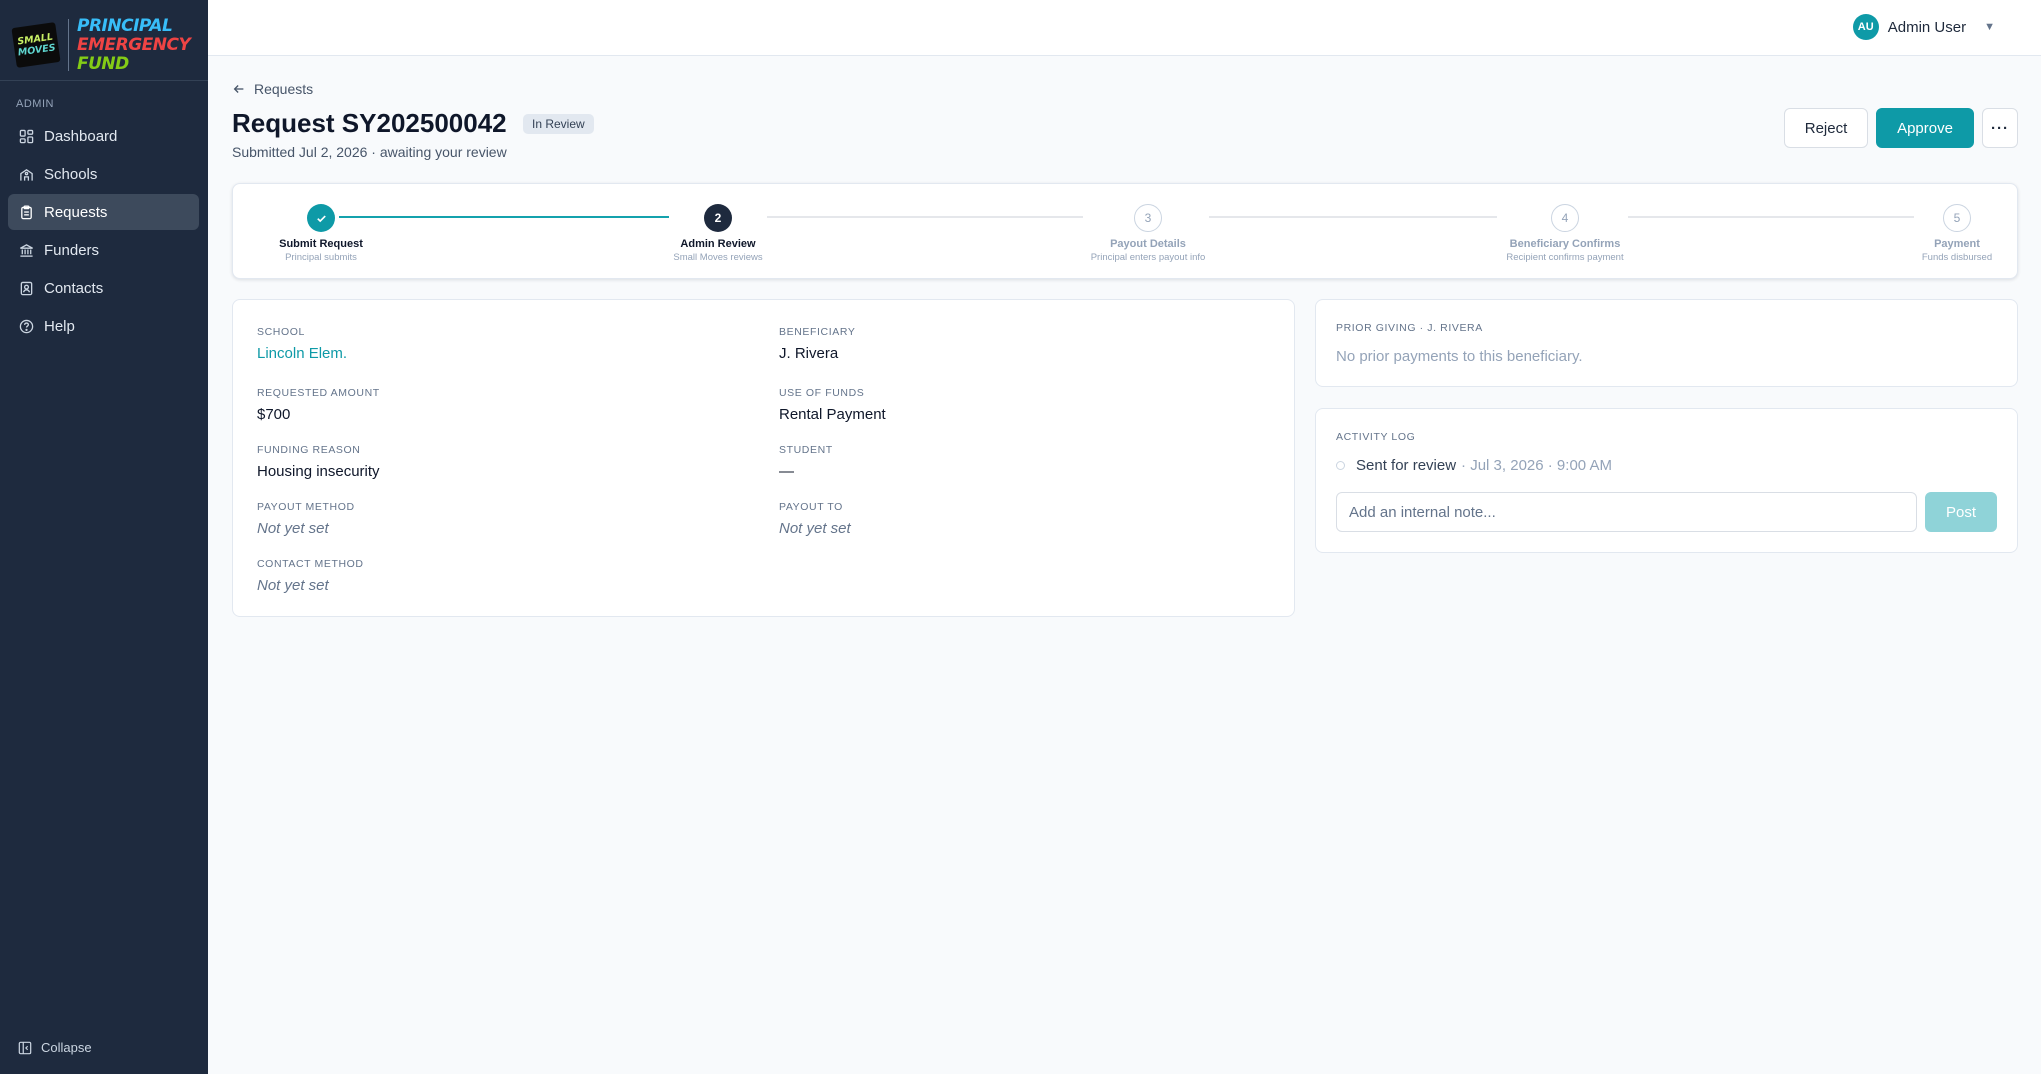 The image size is (2041, 1074). Describe the element at coordinates (558, 124) in the screenshot. I see `status-badge: In Review` at that location.